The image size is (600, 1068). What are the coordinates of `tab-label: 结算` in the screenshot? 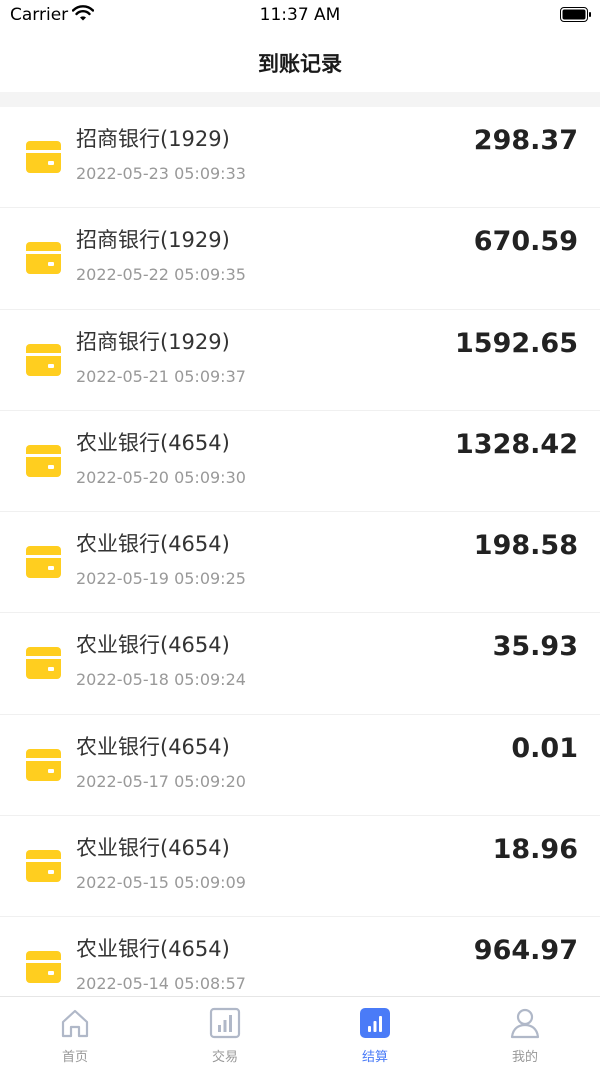 It's located at (374, 1057).